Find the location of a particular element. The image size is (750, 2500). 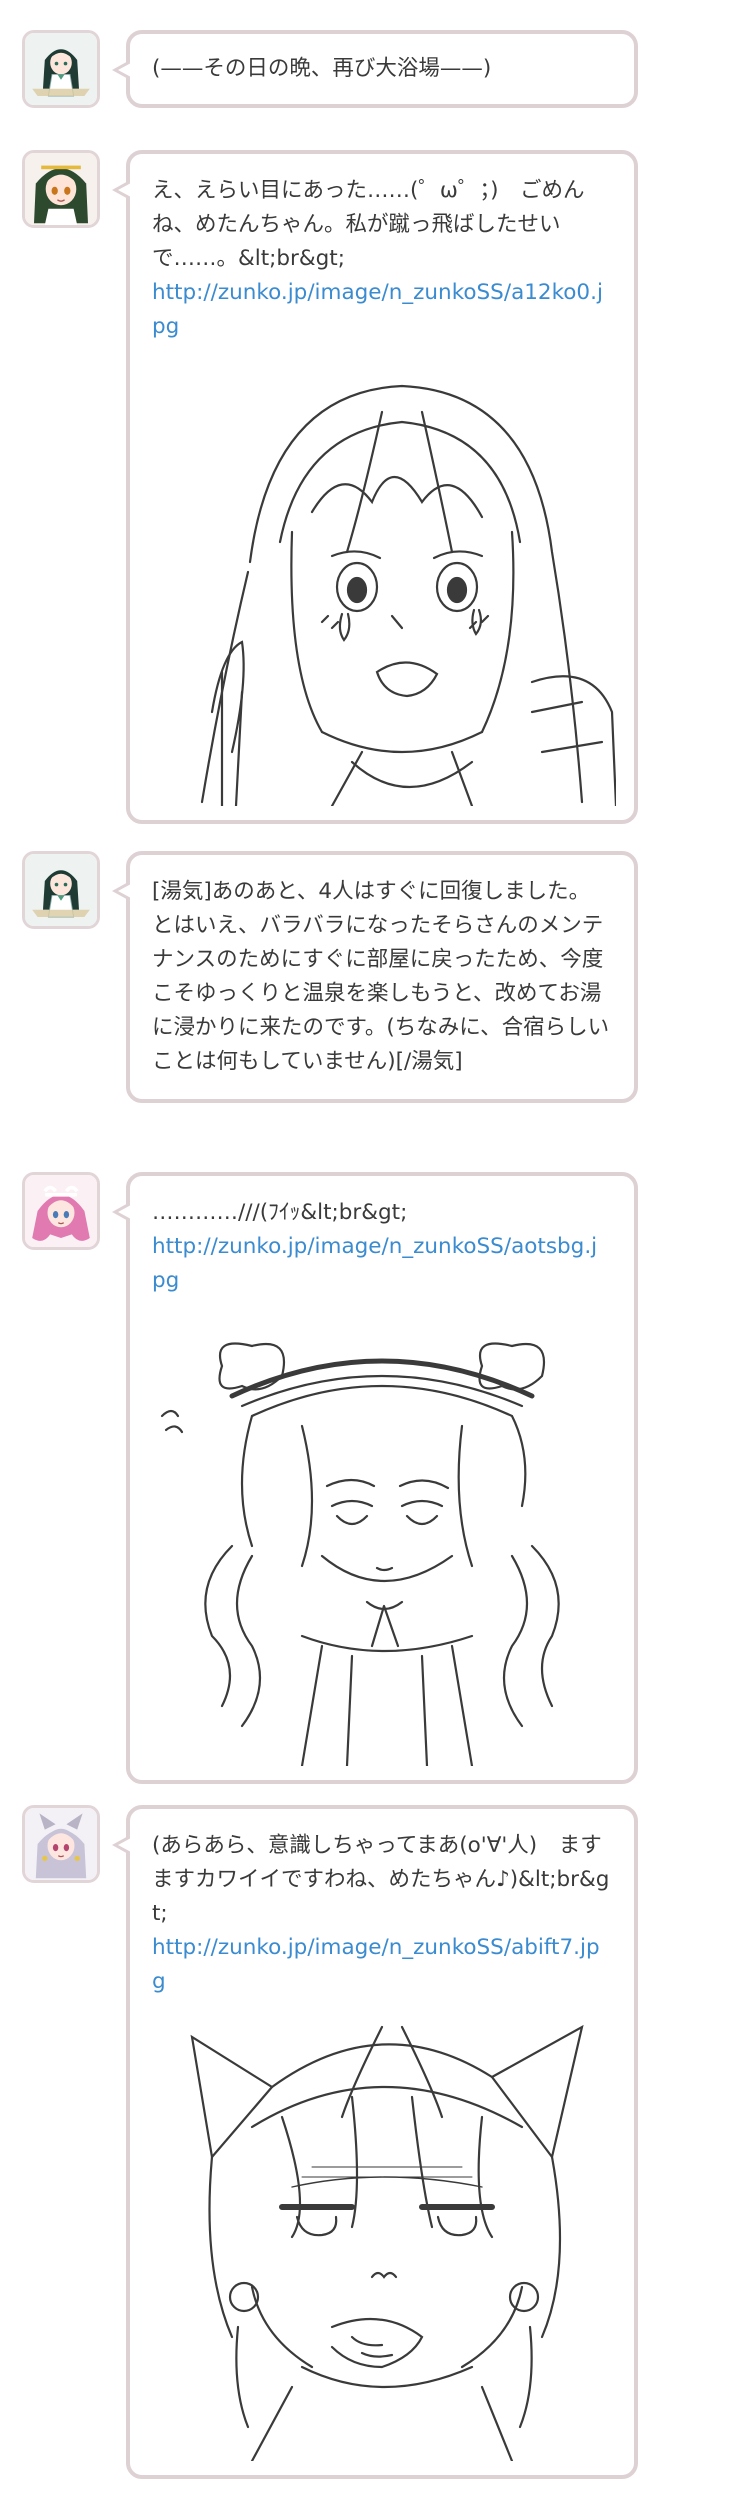

fox-ear-girl-sketch-icon is located at coordinates (384, 2234).